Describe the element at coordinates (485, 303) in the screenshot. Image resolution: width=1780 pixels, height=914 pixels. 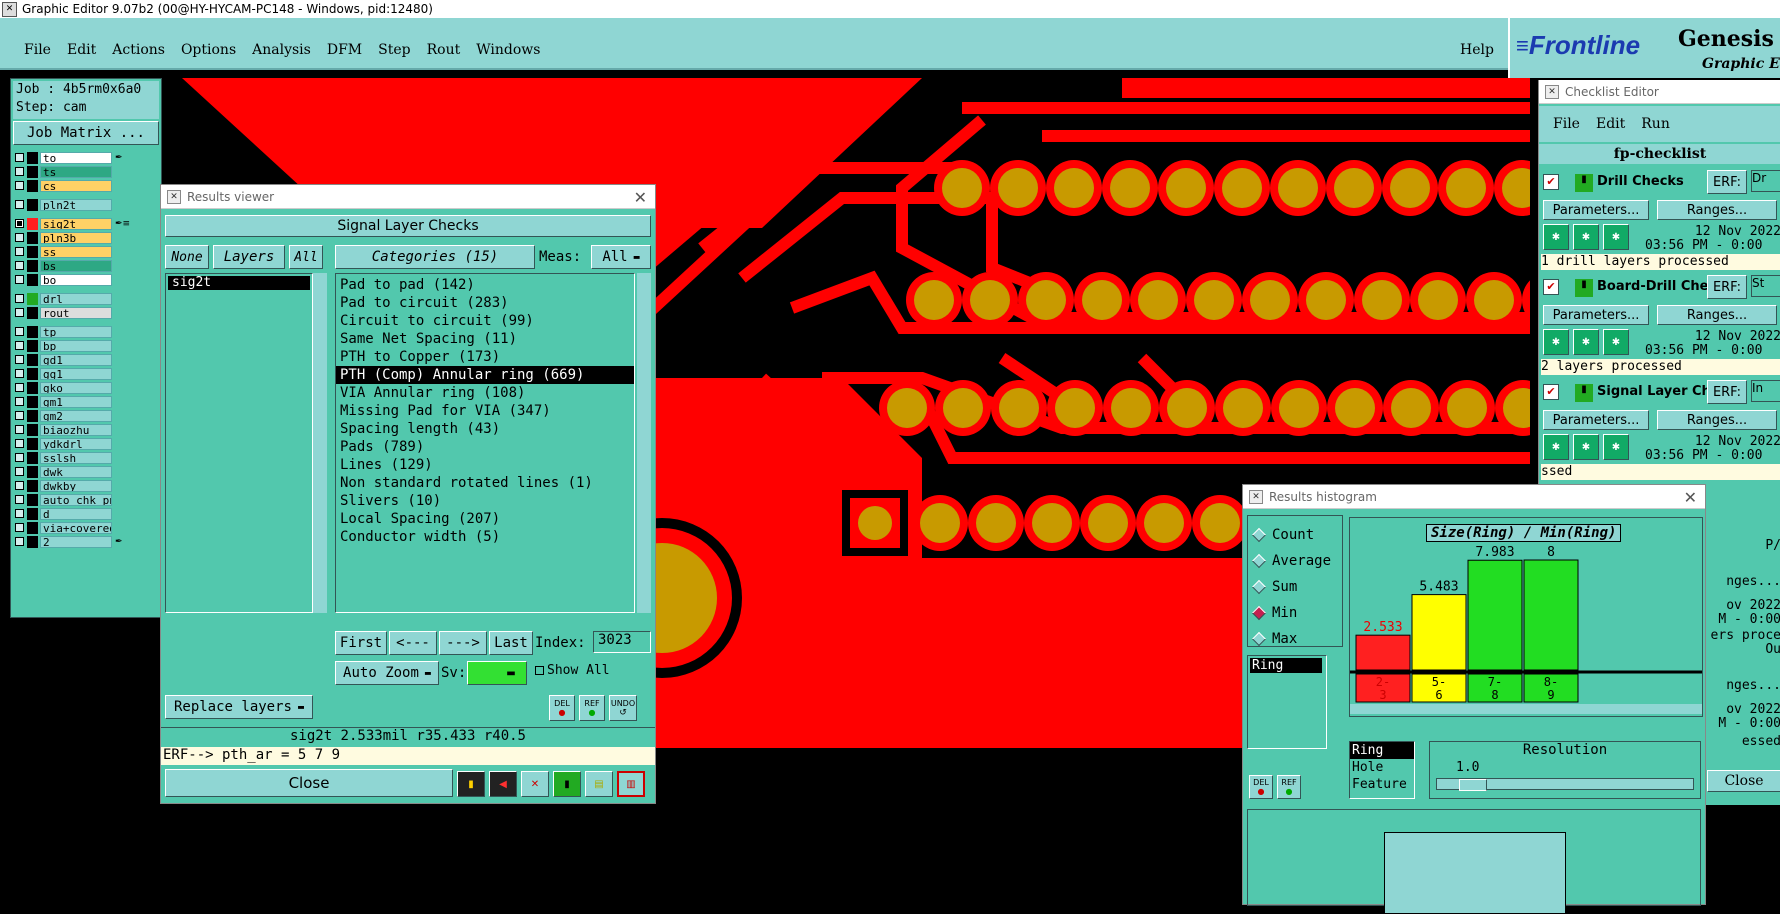
I see `category-item: Pad to circuit (283)` at that location.